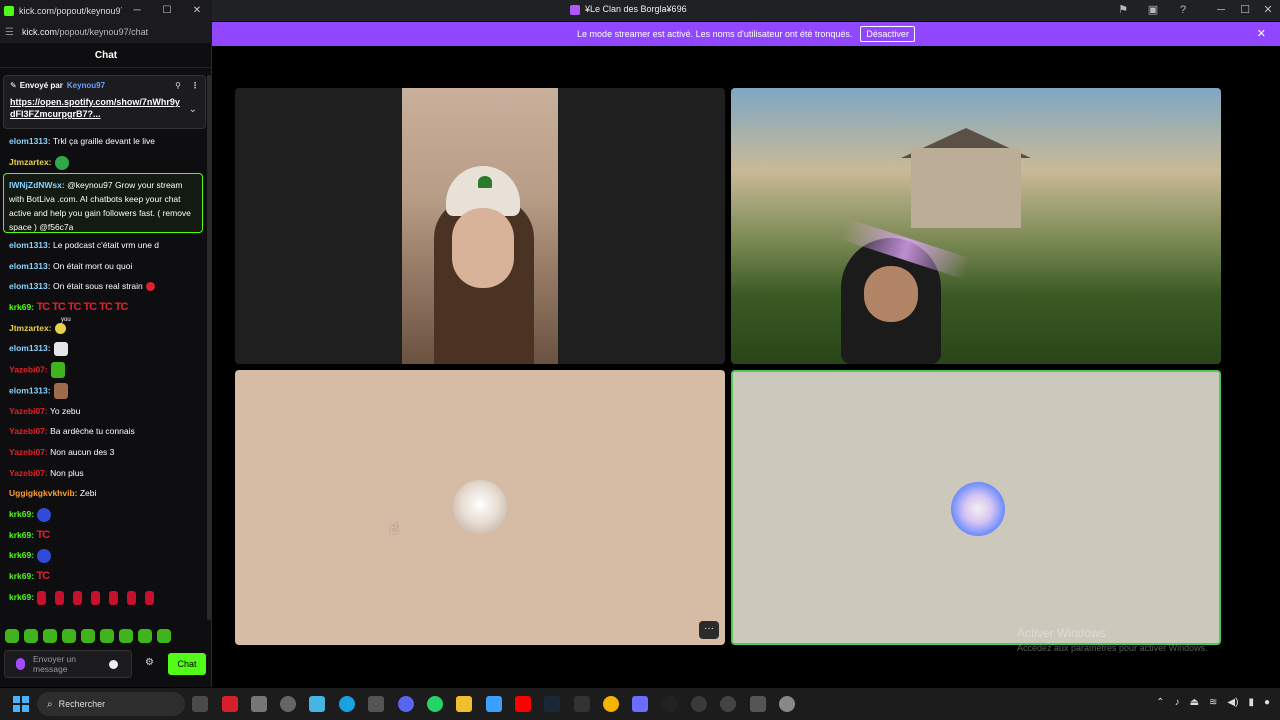  What do you see at coordinates (406, 704) in the screenshot?
I see `discord-icon` at bounding box center [406, 704].